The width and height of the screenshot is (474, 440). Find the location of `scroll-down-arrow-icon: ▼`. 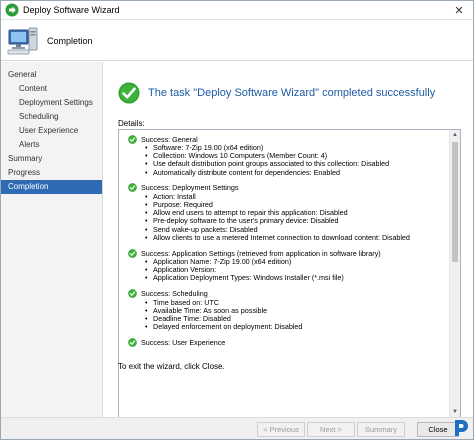

scroll-down-arrow-icon: ▼ is located at coordinates (455, 412).